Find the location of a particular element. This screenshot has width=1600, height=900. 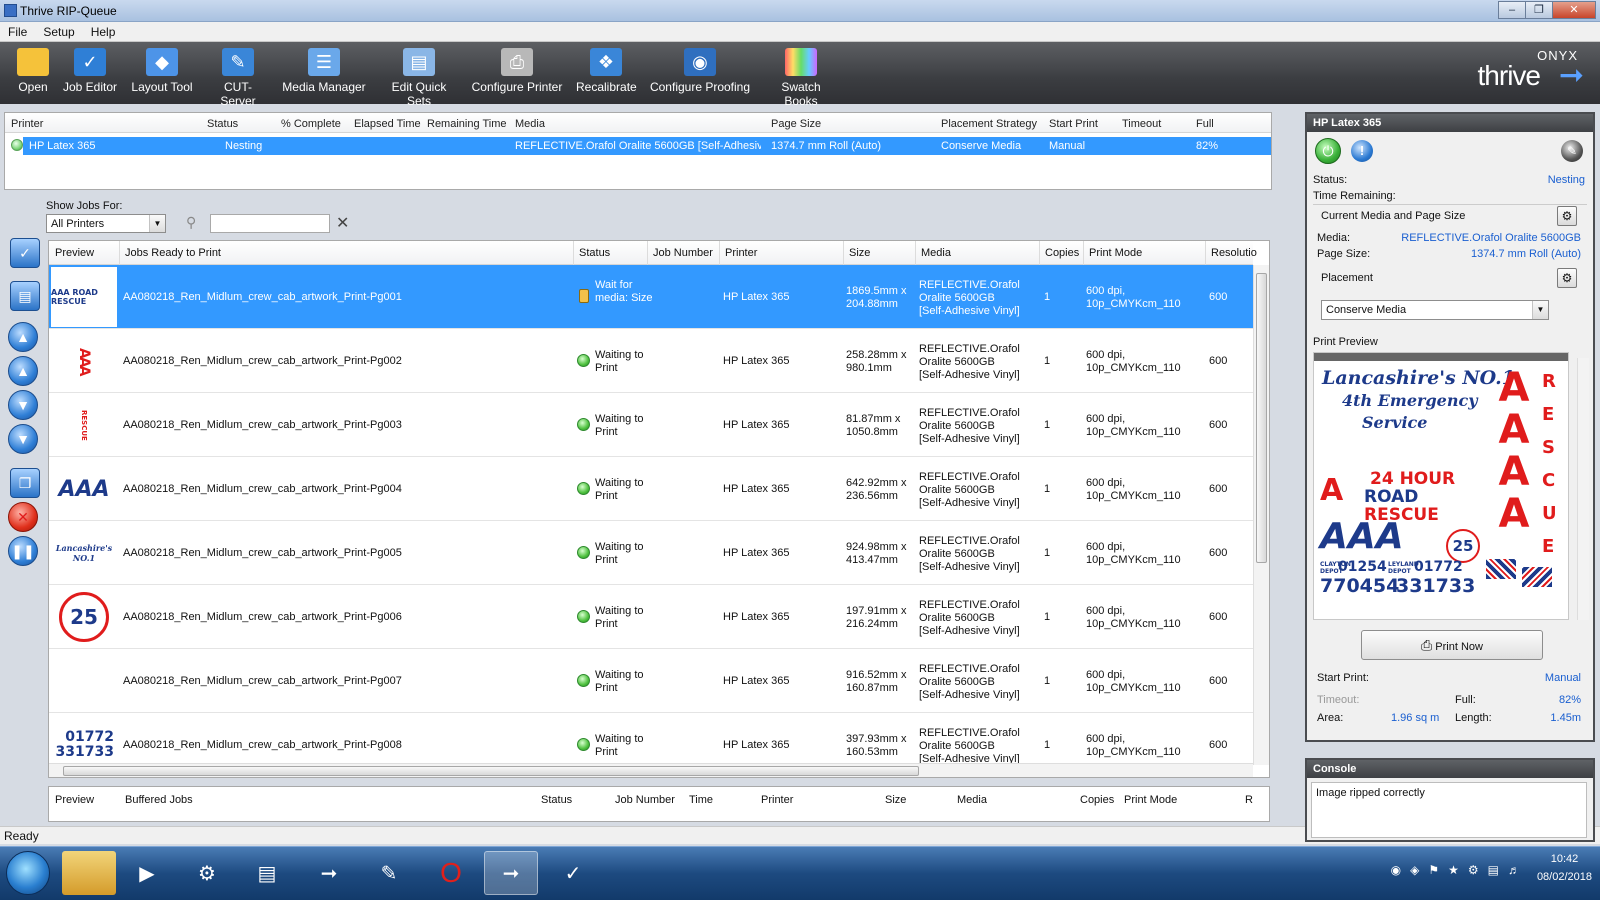

col-elapsed-time: Elapsed Time is located at coordinates (387, 124).